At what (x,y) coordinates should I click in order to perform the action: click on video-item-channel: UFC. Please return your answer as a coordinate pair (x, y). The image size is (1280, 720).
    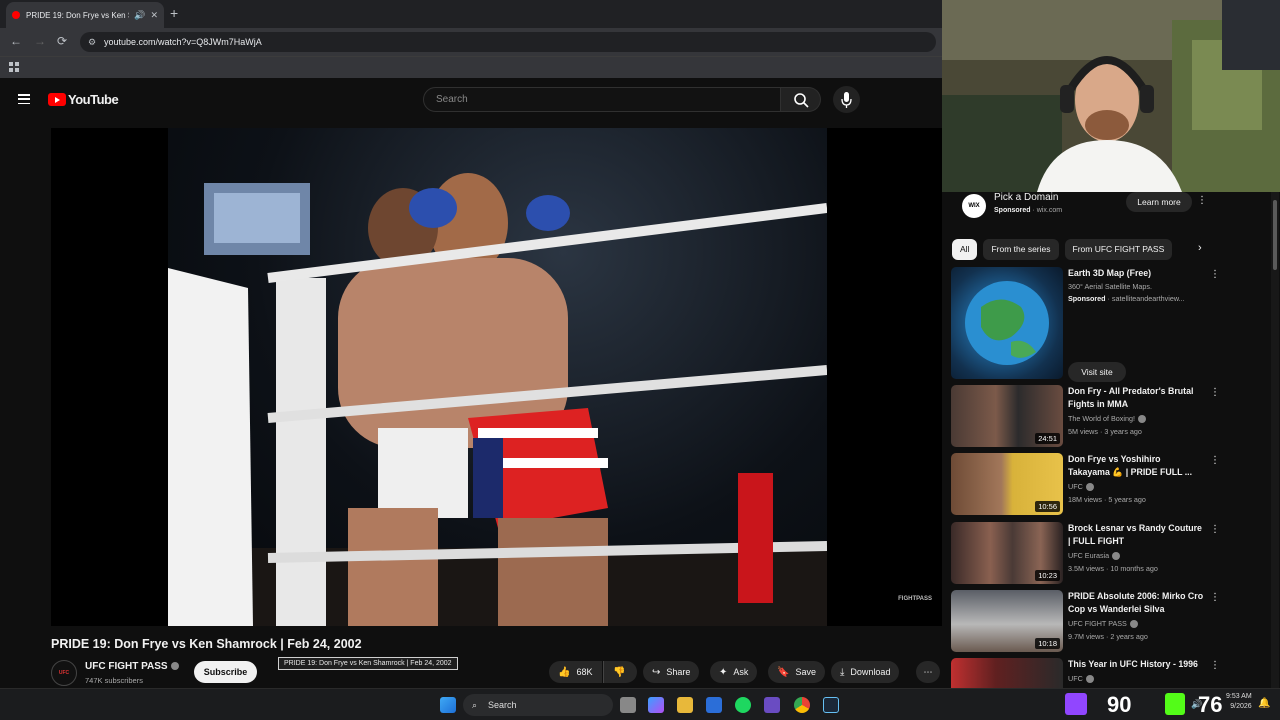
    Looking at the image, I should click on (1081, 486).